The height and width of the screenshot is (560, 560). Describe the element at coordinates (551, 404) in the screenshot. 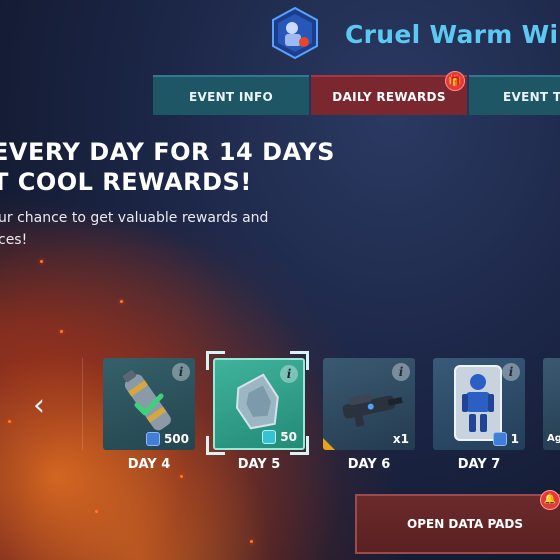

I see `reward-card-day-8: Ag` at that location.